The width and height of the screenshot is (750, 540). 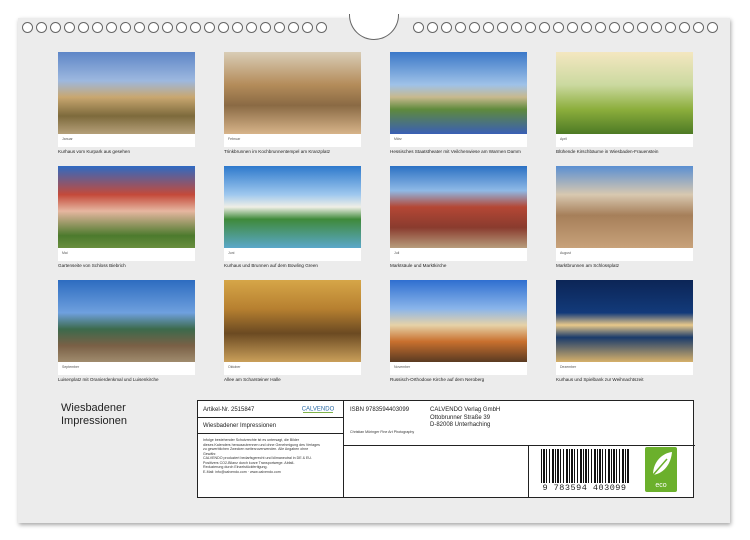 I want to click on calendar-grid-strip: August, so click(x=624, y=254).